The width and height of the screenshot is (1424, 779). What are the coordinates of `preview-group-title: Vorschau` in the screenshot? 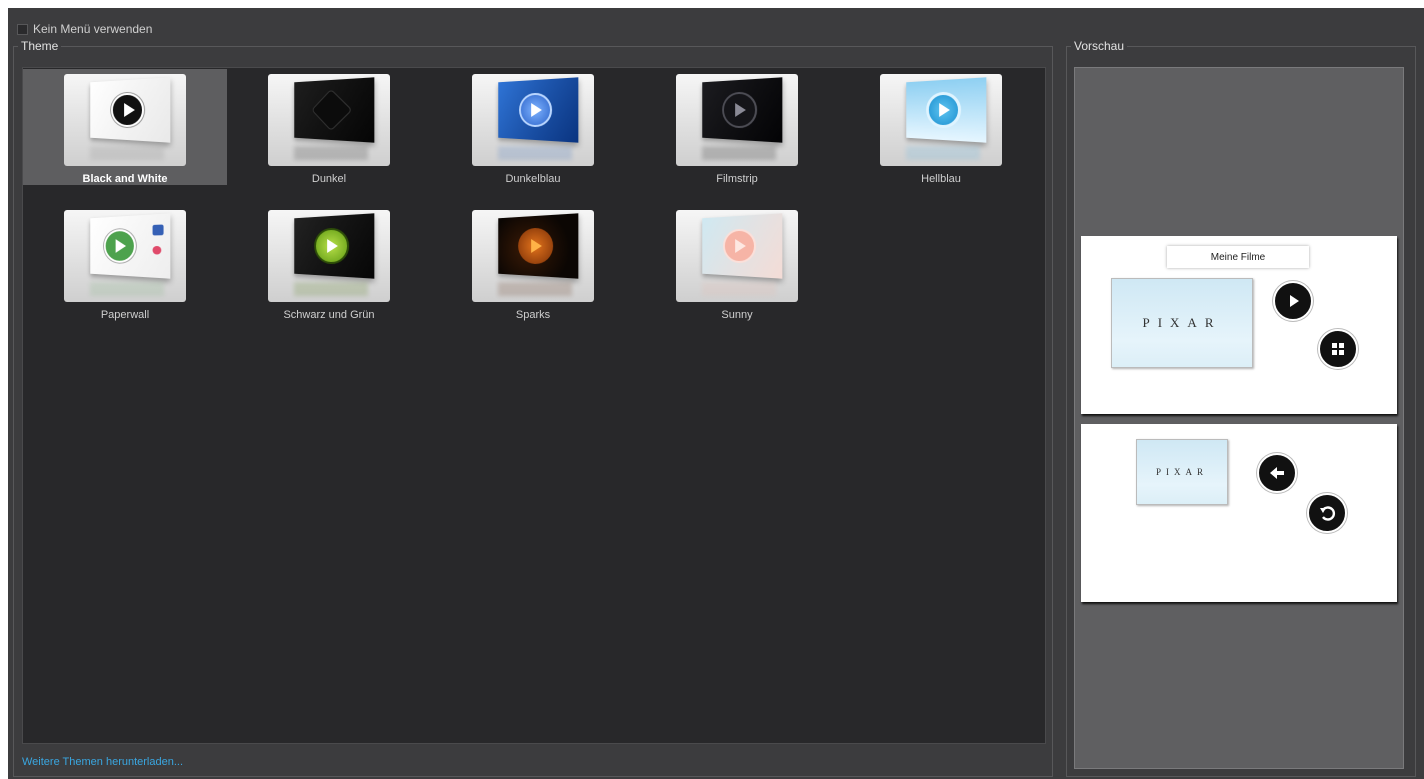 It's located at (1099, 46).